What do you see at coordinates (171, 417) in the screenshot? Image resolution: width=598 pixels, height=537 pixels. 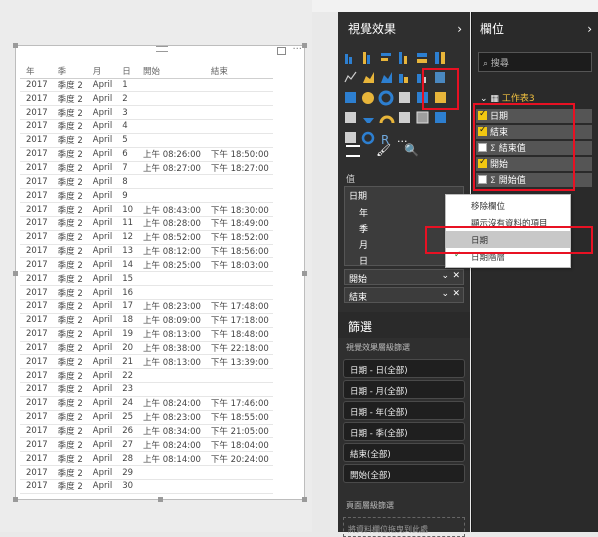 I see `table-cell: 上午 08:23:00` at bounding box center [171, 417].